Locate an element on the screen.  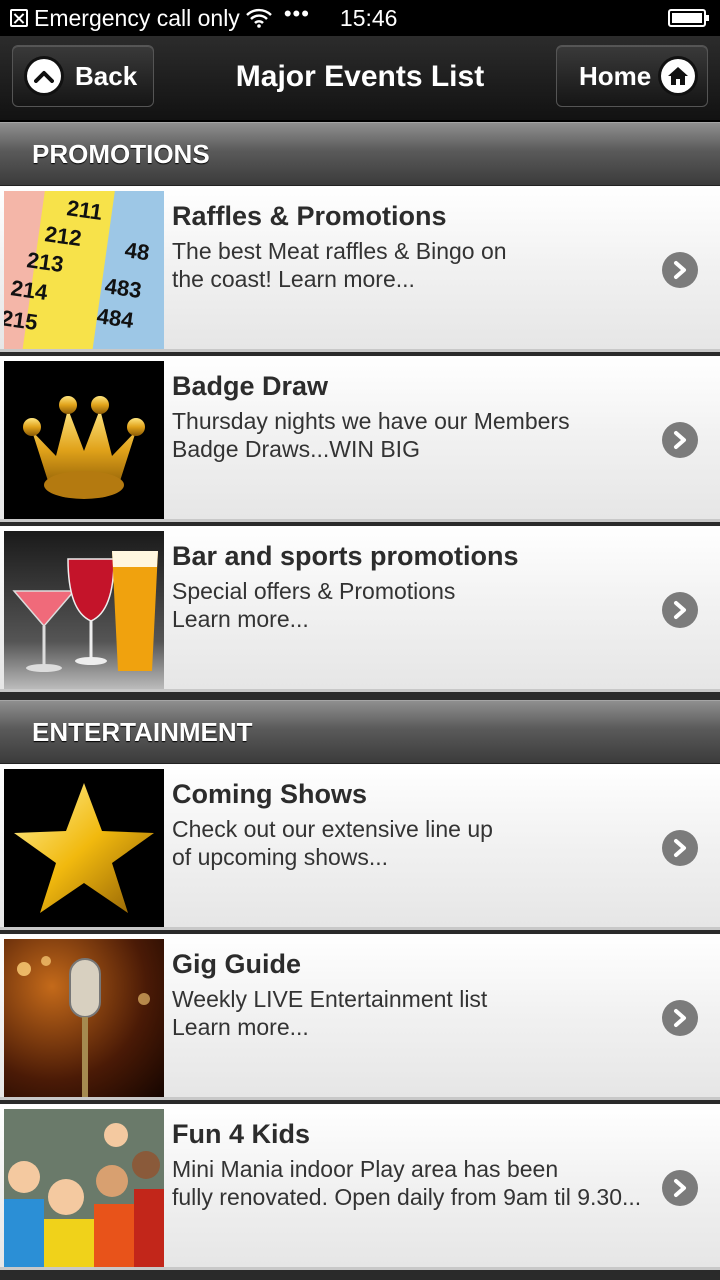
clock: 15:46 is located at coordinates (368, 17).